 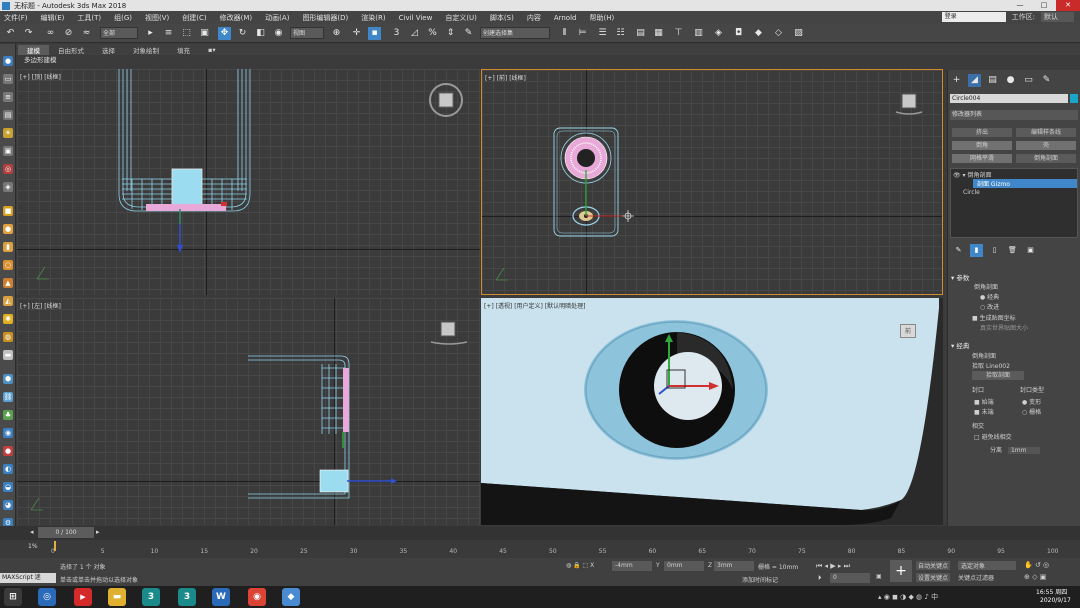 What do you see at coordinates (536, 18) in the screenshot?
I see `menu-content: 内容` at bounding box center [536, 18].